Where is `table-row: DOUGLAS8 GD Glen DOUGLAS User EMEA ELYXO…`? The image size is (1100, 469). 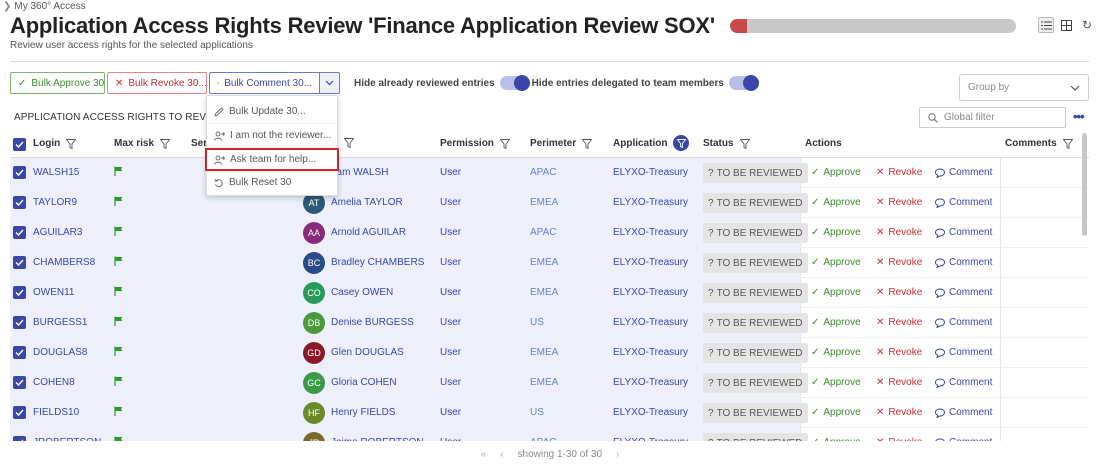
table-row: DOUGLAS8 GD Glen DOUGLAS User EMEA ELYXO… is located at coordinates (549, 353).